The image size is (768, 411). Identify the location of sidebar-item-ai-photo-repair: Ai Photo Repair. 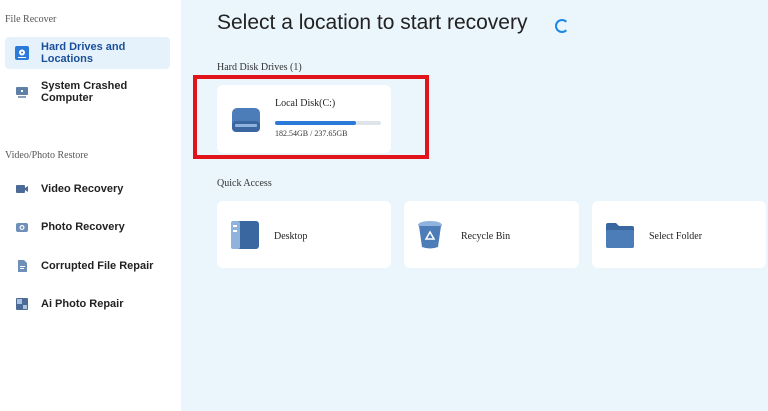
(87, 304).